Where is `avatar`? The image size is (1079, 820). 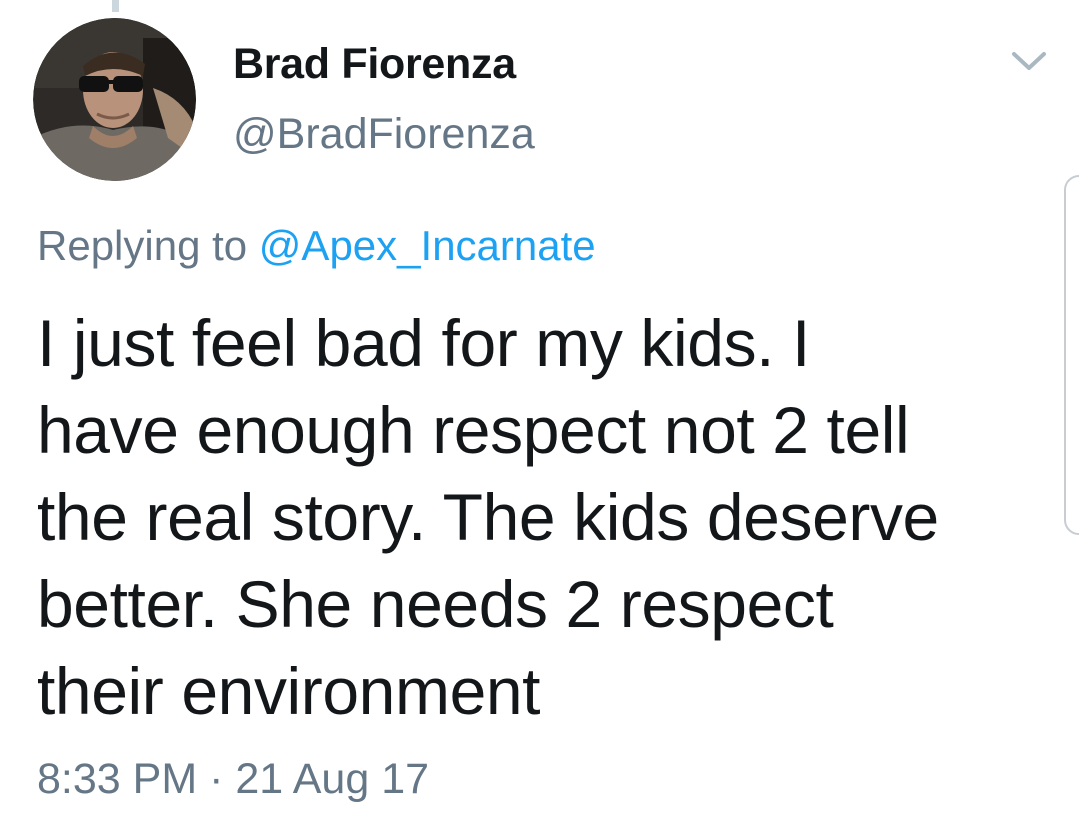 avatar is located at coordinates (114, 99).